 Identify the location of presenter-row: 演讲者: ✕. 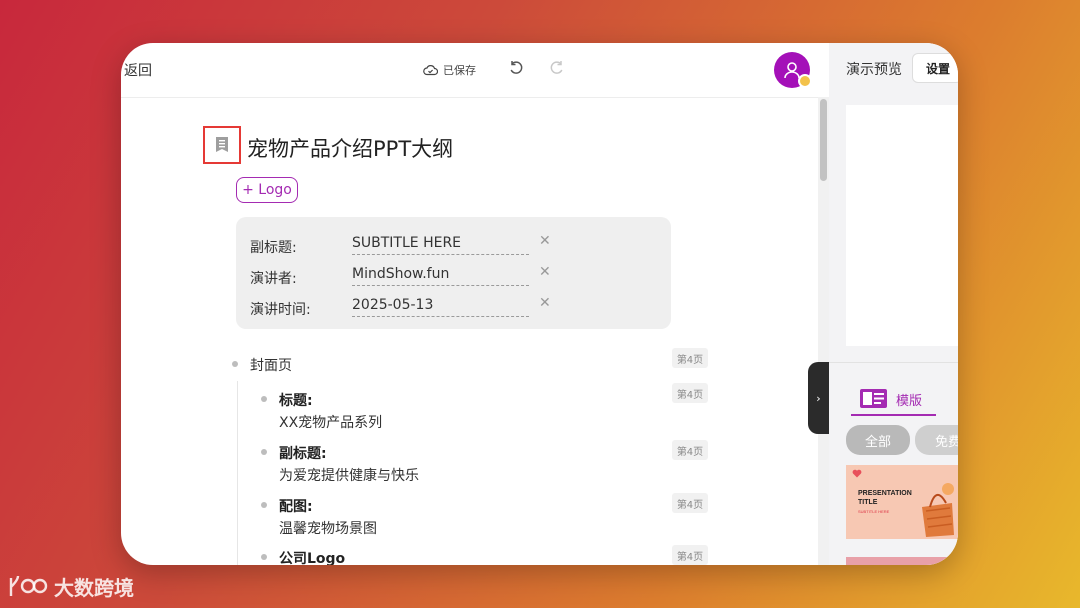
(453, 276).